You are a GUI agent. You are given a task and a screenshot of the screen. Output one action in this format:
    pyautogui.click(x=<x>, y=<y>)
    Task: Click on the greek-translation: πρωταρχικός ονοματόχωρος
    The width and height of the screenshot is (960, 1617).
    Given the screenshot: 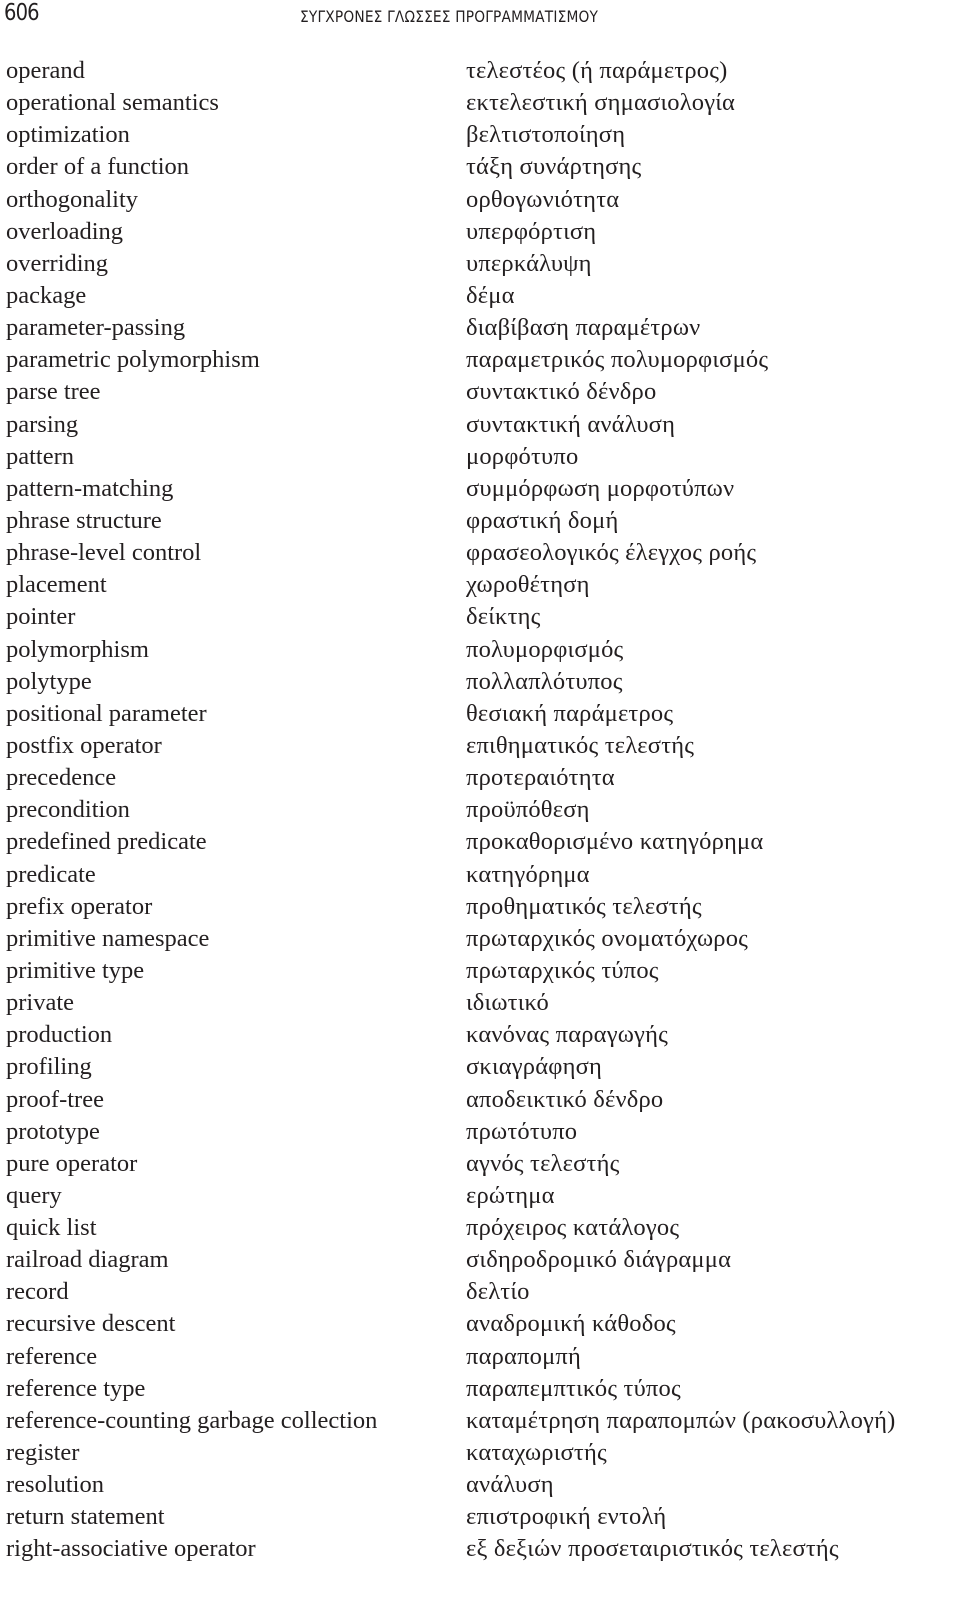 What is the action you would take?
    pyautogui.click(x=607, y=938)
    